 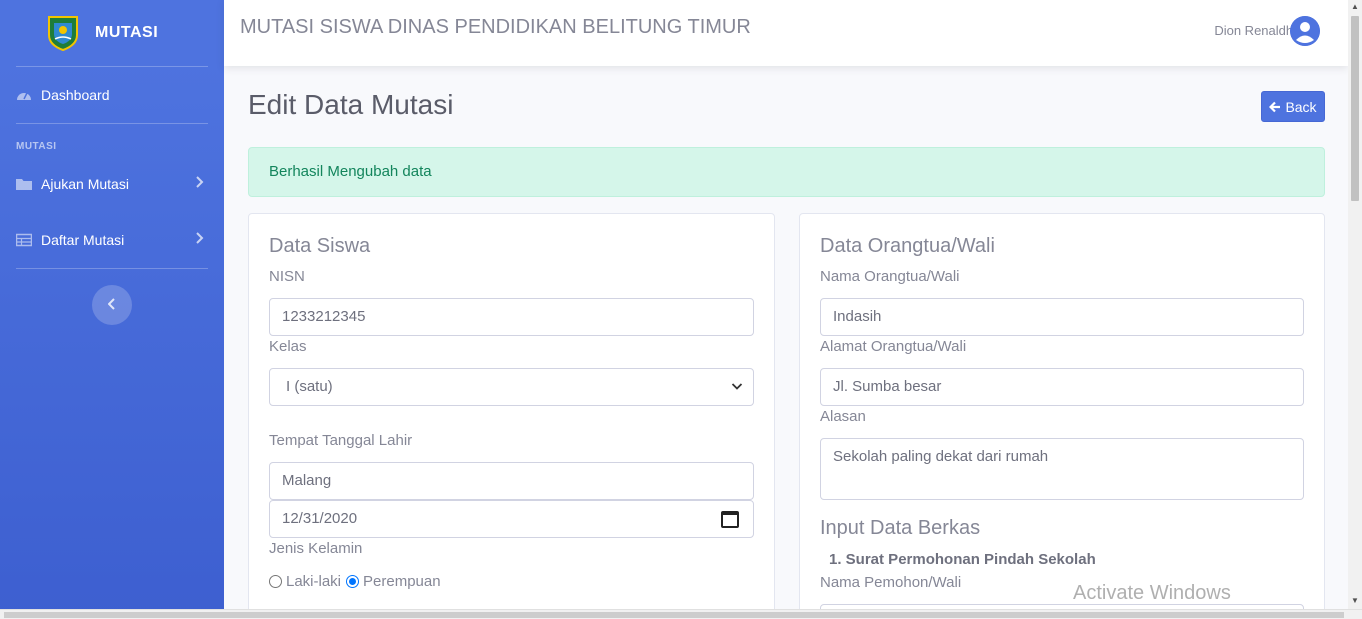 I want to click on sidebar-item-label: Ajukan Mutasi, so click(x=85, y=184).